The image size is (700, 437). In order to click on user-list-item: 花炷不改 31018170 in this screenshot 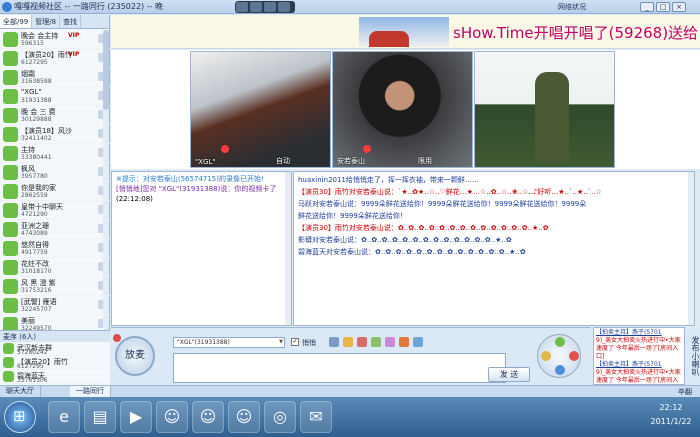, I will do `click(55, 267)`.